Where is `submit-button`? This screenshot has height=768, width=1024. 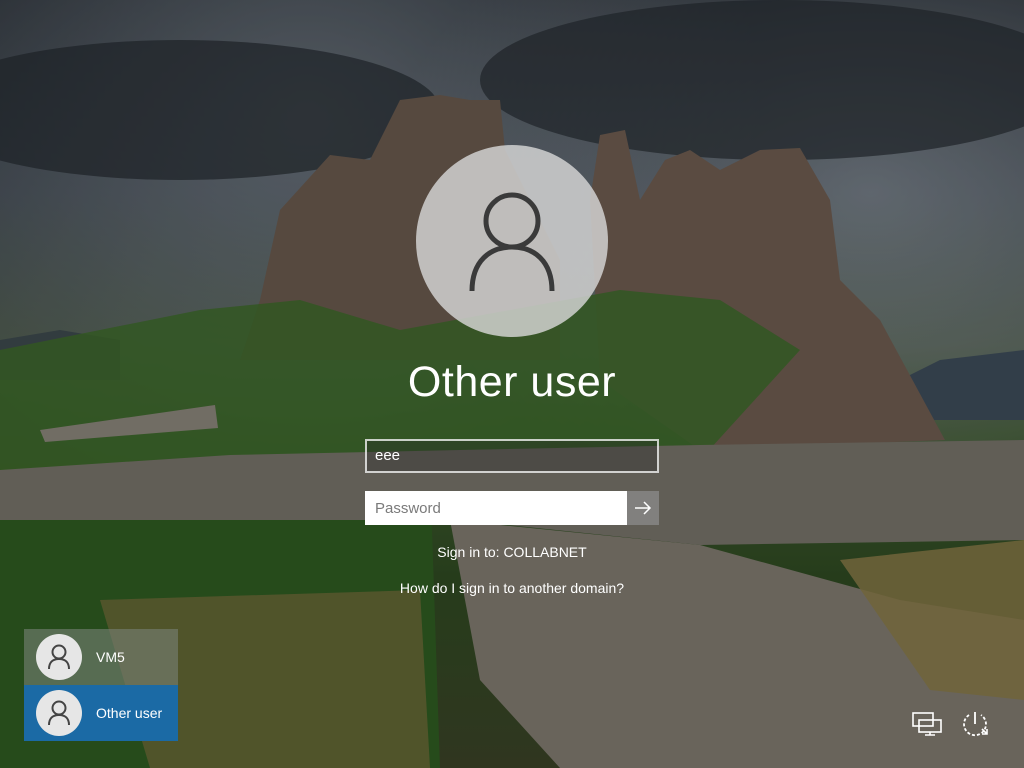 submit-button is located at coordinates (643, 508).